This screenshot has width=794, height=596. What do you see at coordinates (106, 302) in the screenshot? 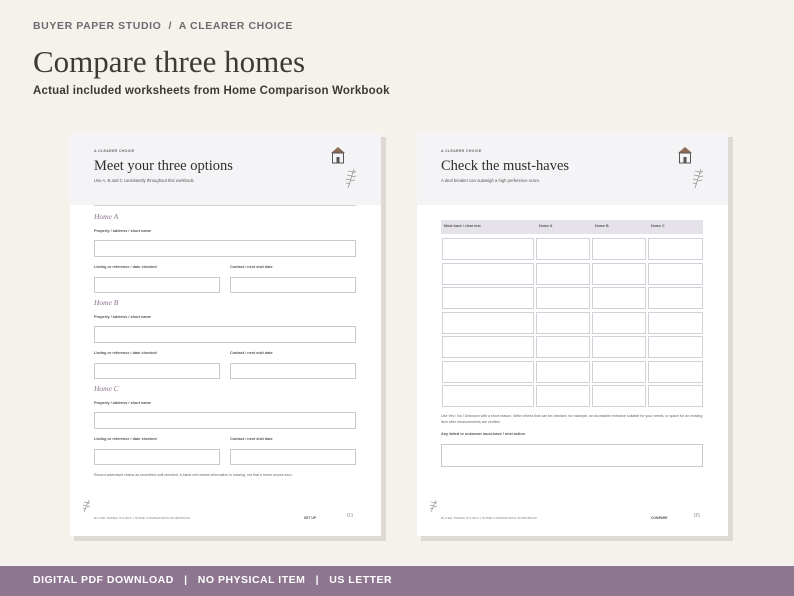
I see `home-b-title: Home B` at bounding box center [106, 302].